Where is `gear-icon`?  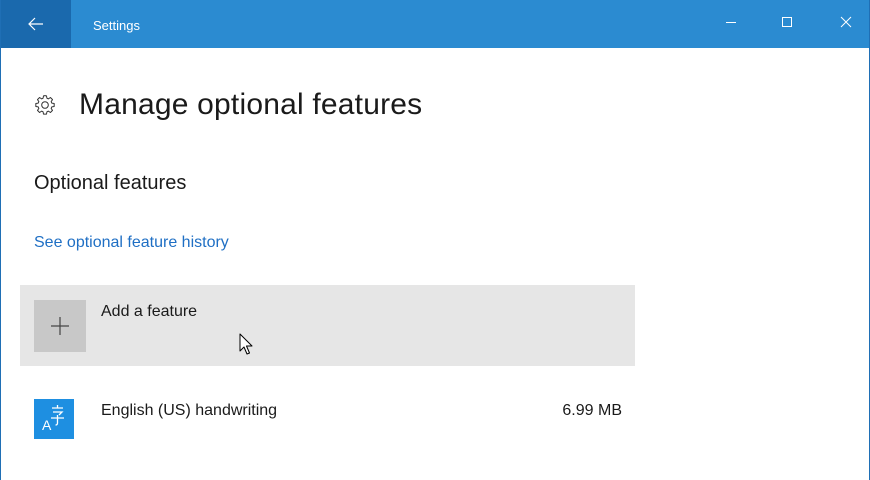
gear-icon is located at coordinates (45, 105).